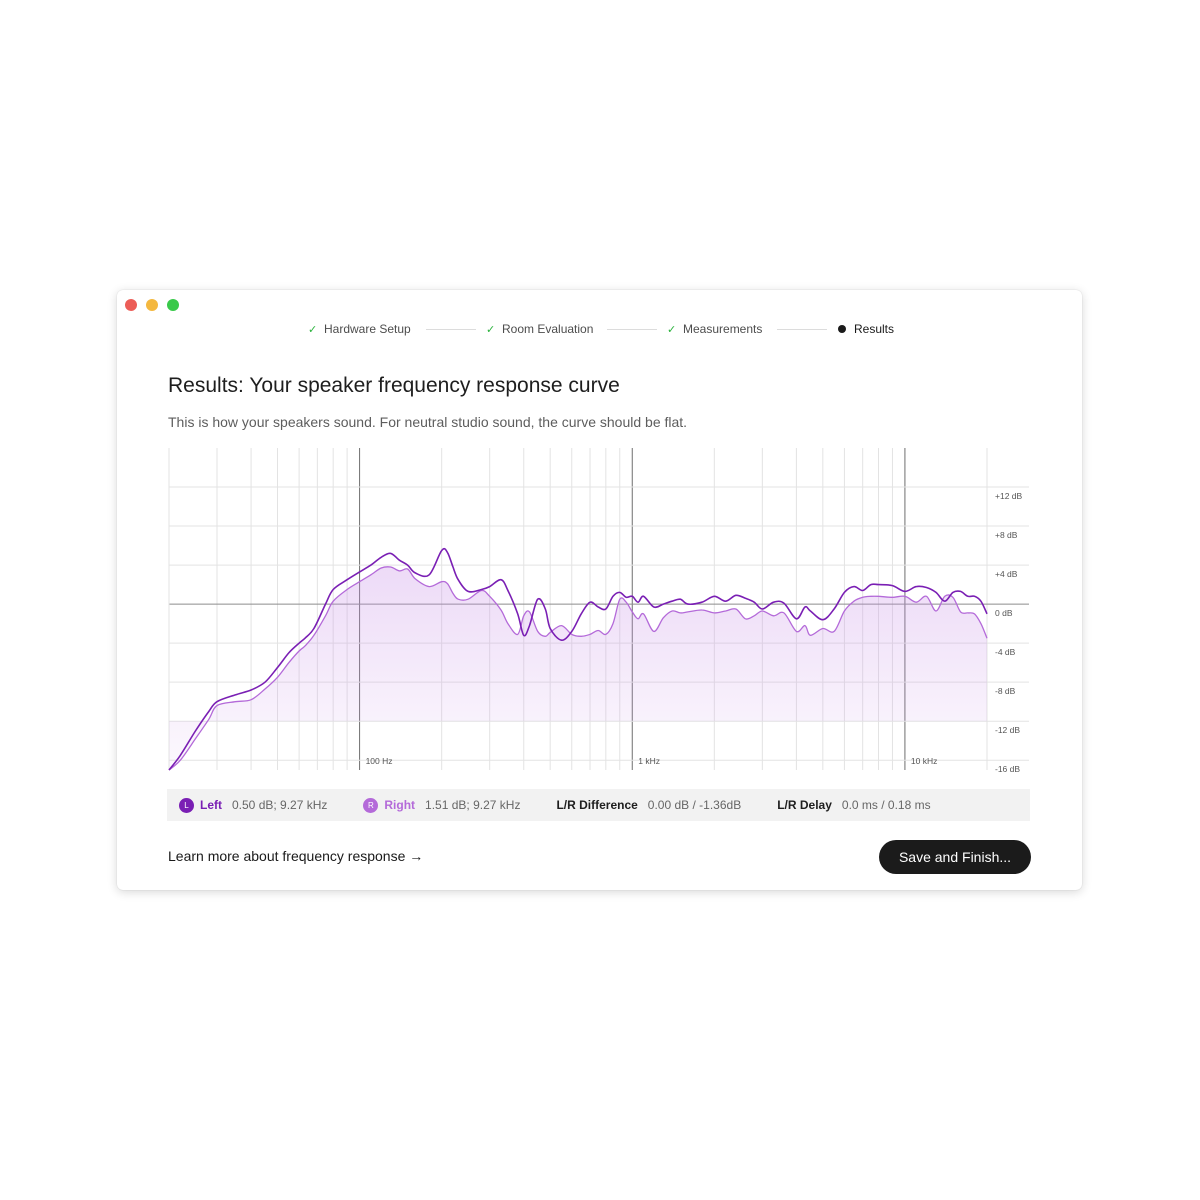  What do you see at coordinates (473, 805) in the screenshot?
I see `stat-right-value: 1.51 dB; 9.27 kHz` at bounding box center [473, 805].